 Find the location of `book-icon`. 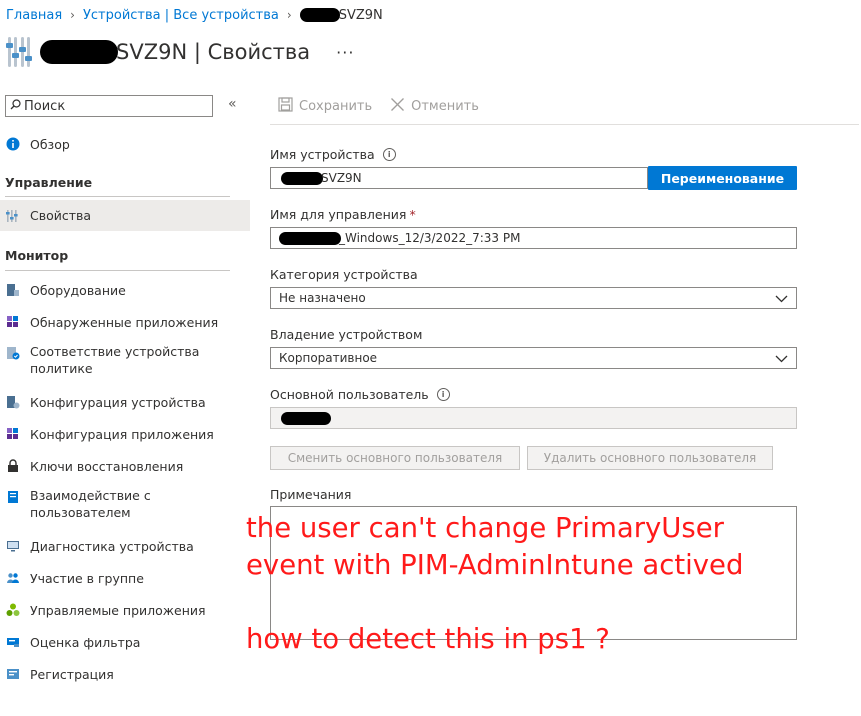

book-icon is located at coordinates (13, 497).